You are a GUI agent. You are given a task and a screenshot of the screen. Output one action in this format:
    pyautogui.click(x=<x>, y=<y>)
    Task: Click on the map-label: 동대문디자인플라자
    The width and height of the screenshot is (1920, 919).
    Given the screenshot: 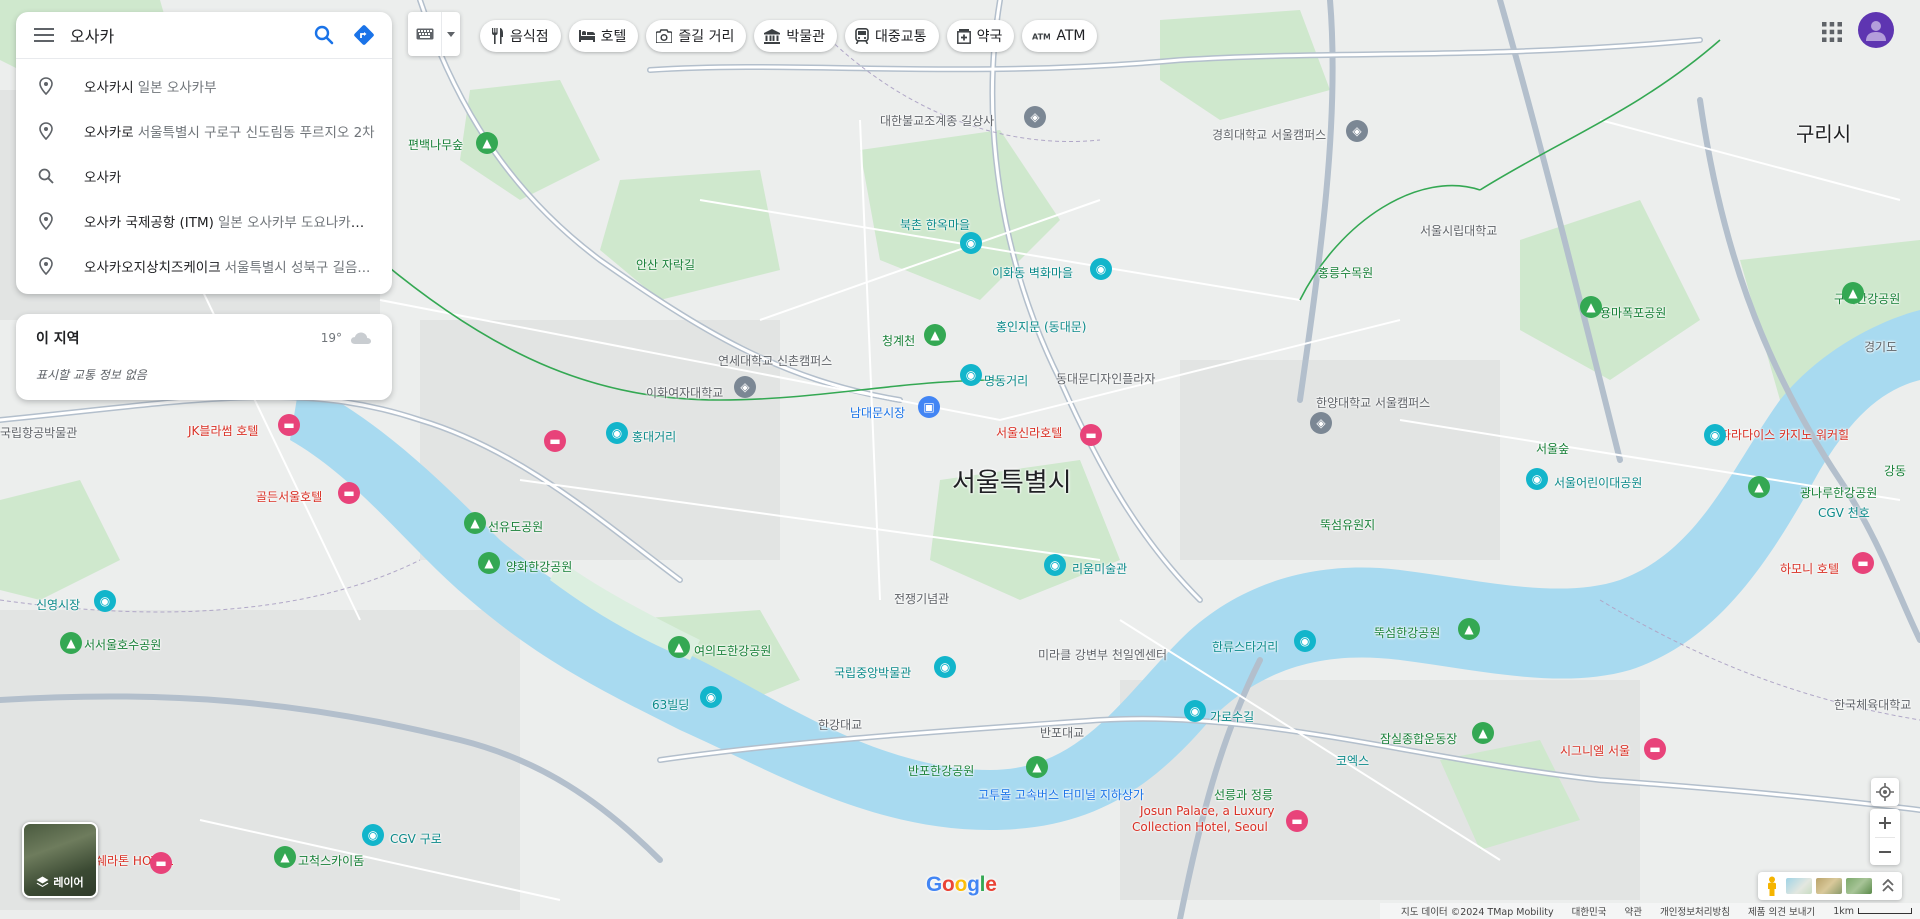 What is the action you would take?
    pyautogui.click(x=1105, y=378)
    